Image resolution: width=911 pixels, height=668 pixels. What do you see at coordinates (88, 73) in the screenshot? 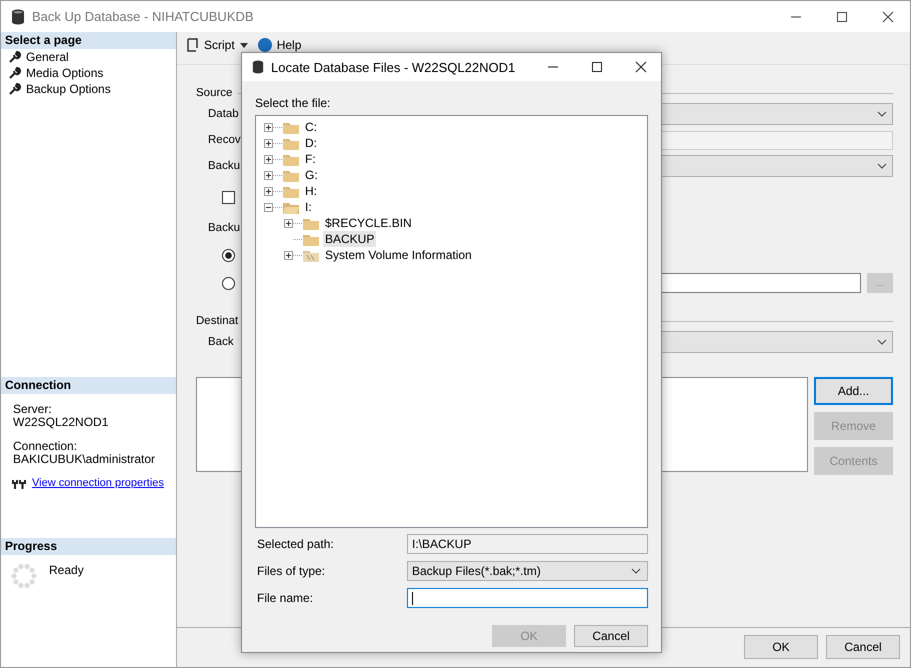
I see `page-item: Media Options` at bounding box center [88, 73].